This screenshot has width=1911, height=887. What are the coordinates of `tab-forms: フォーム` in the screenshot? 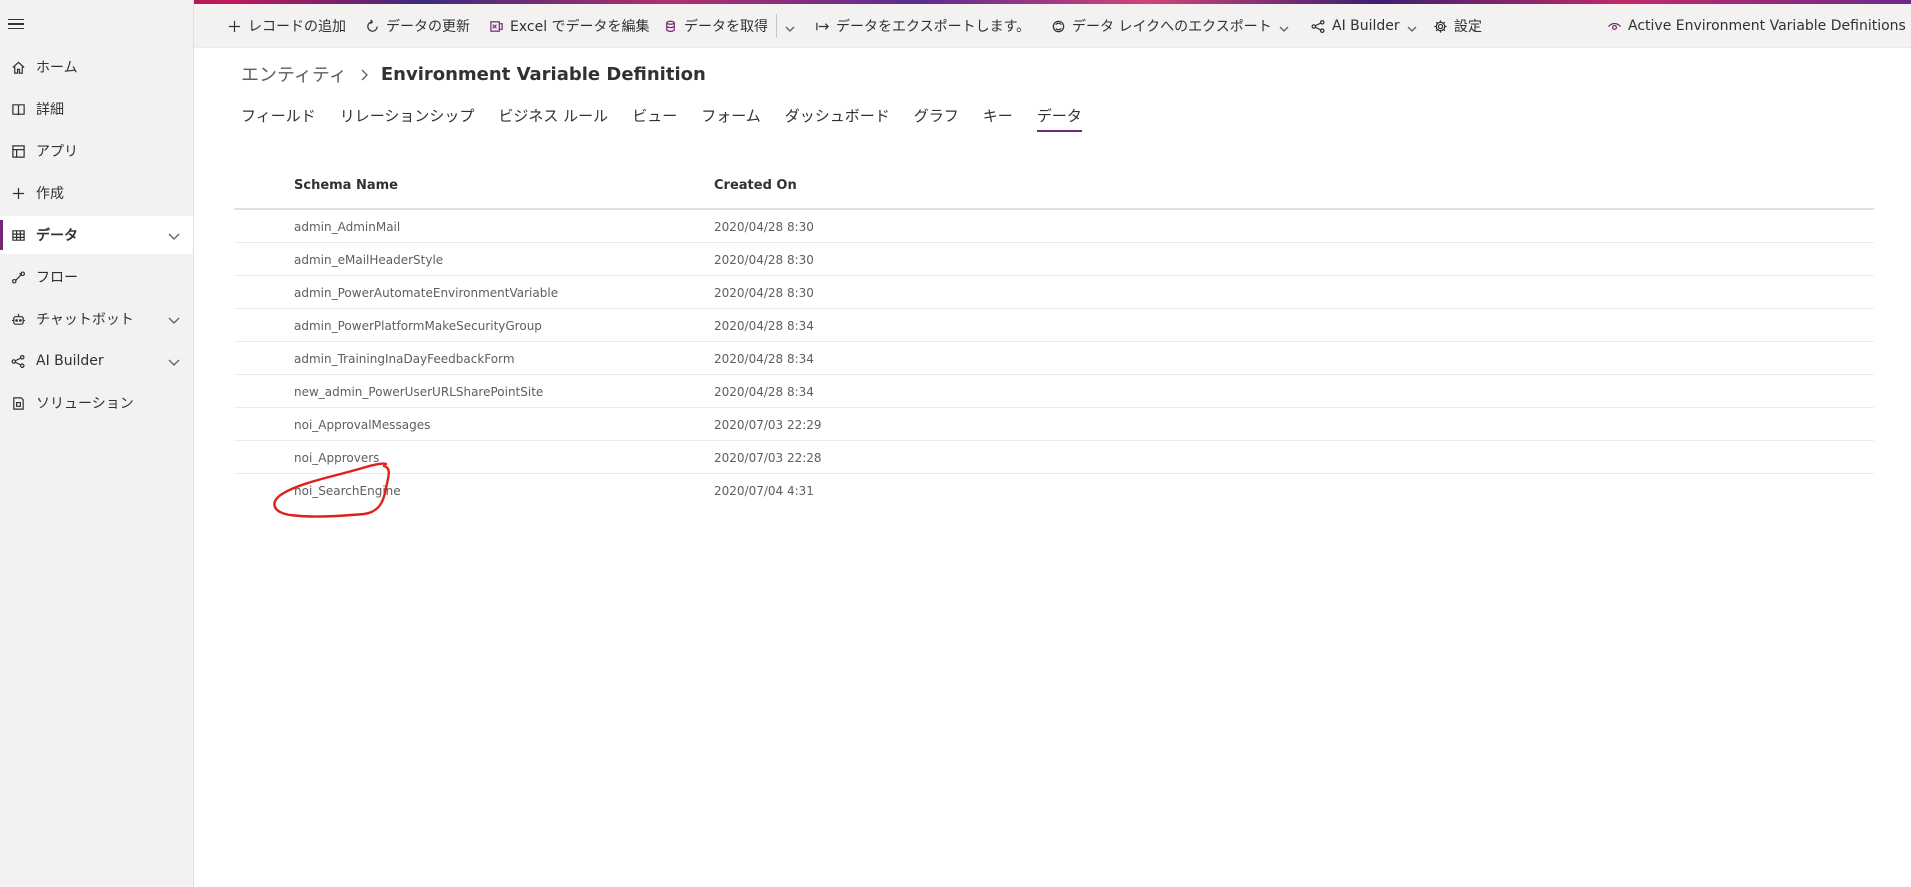 It's located at (731, 118).